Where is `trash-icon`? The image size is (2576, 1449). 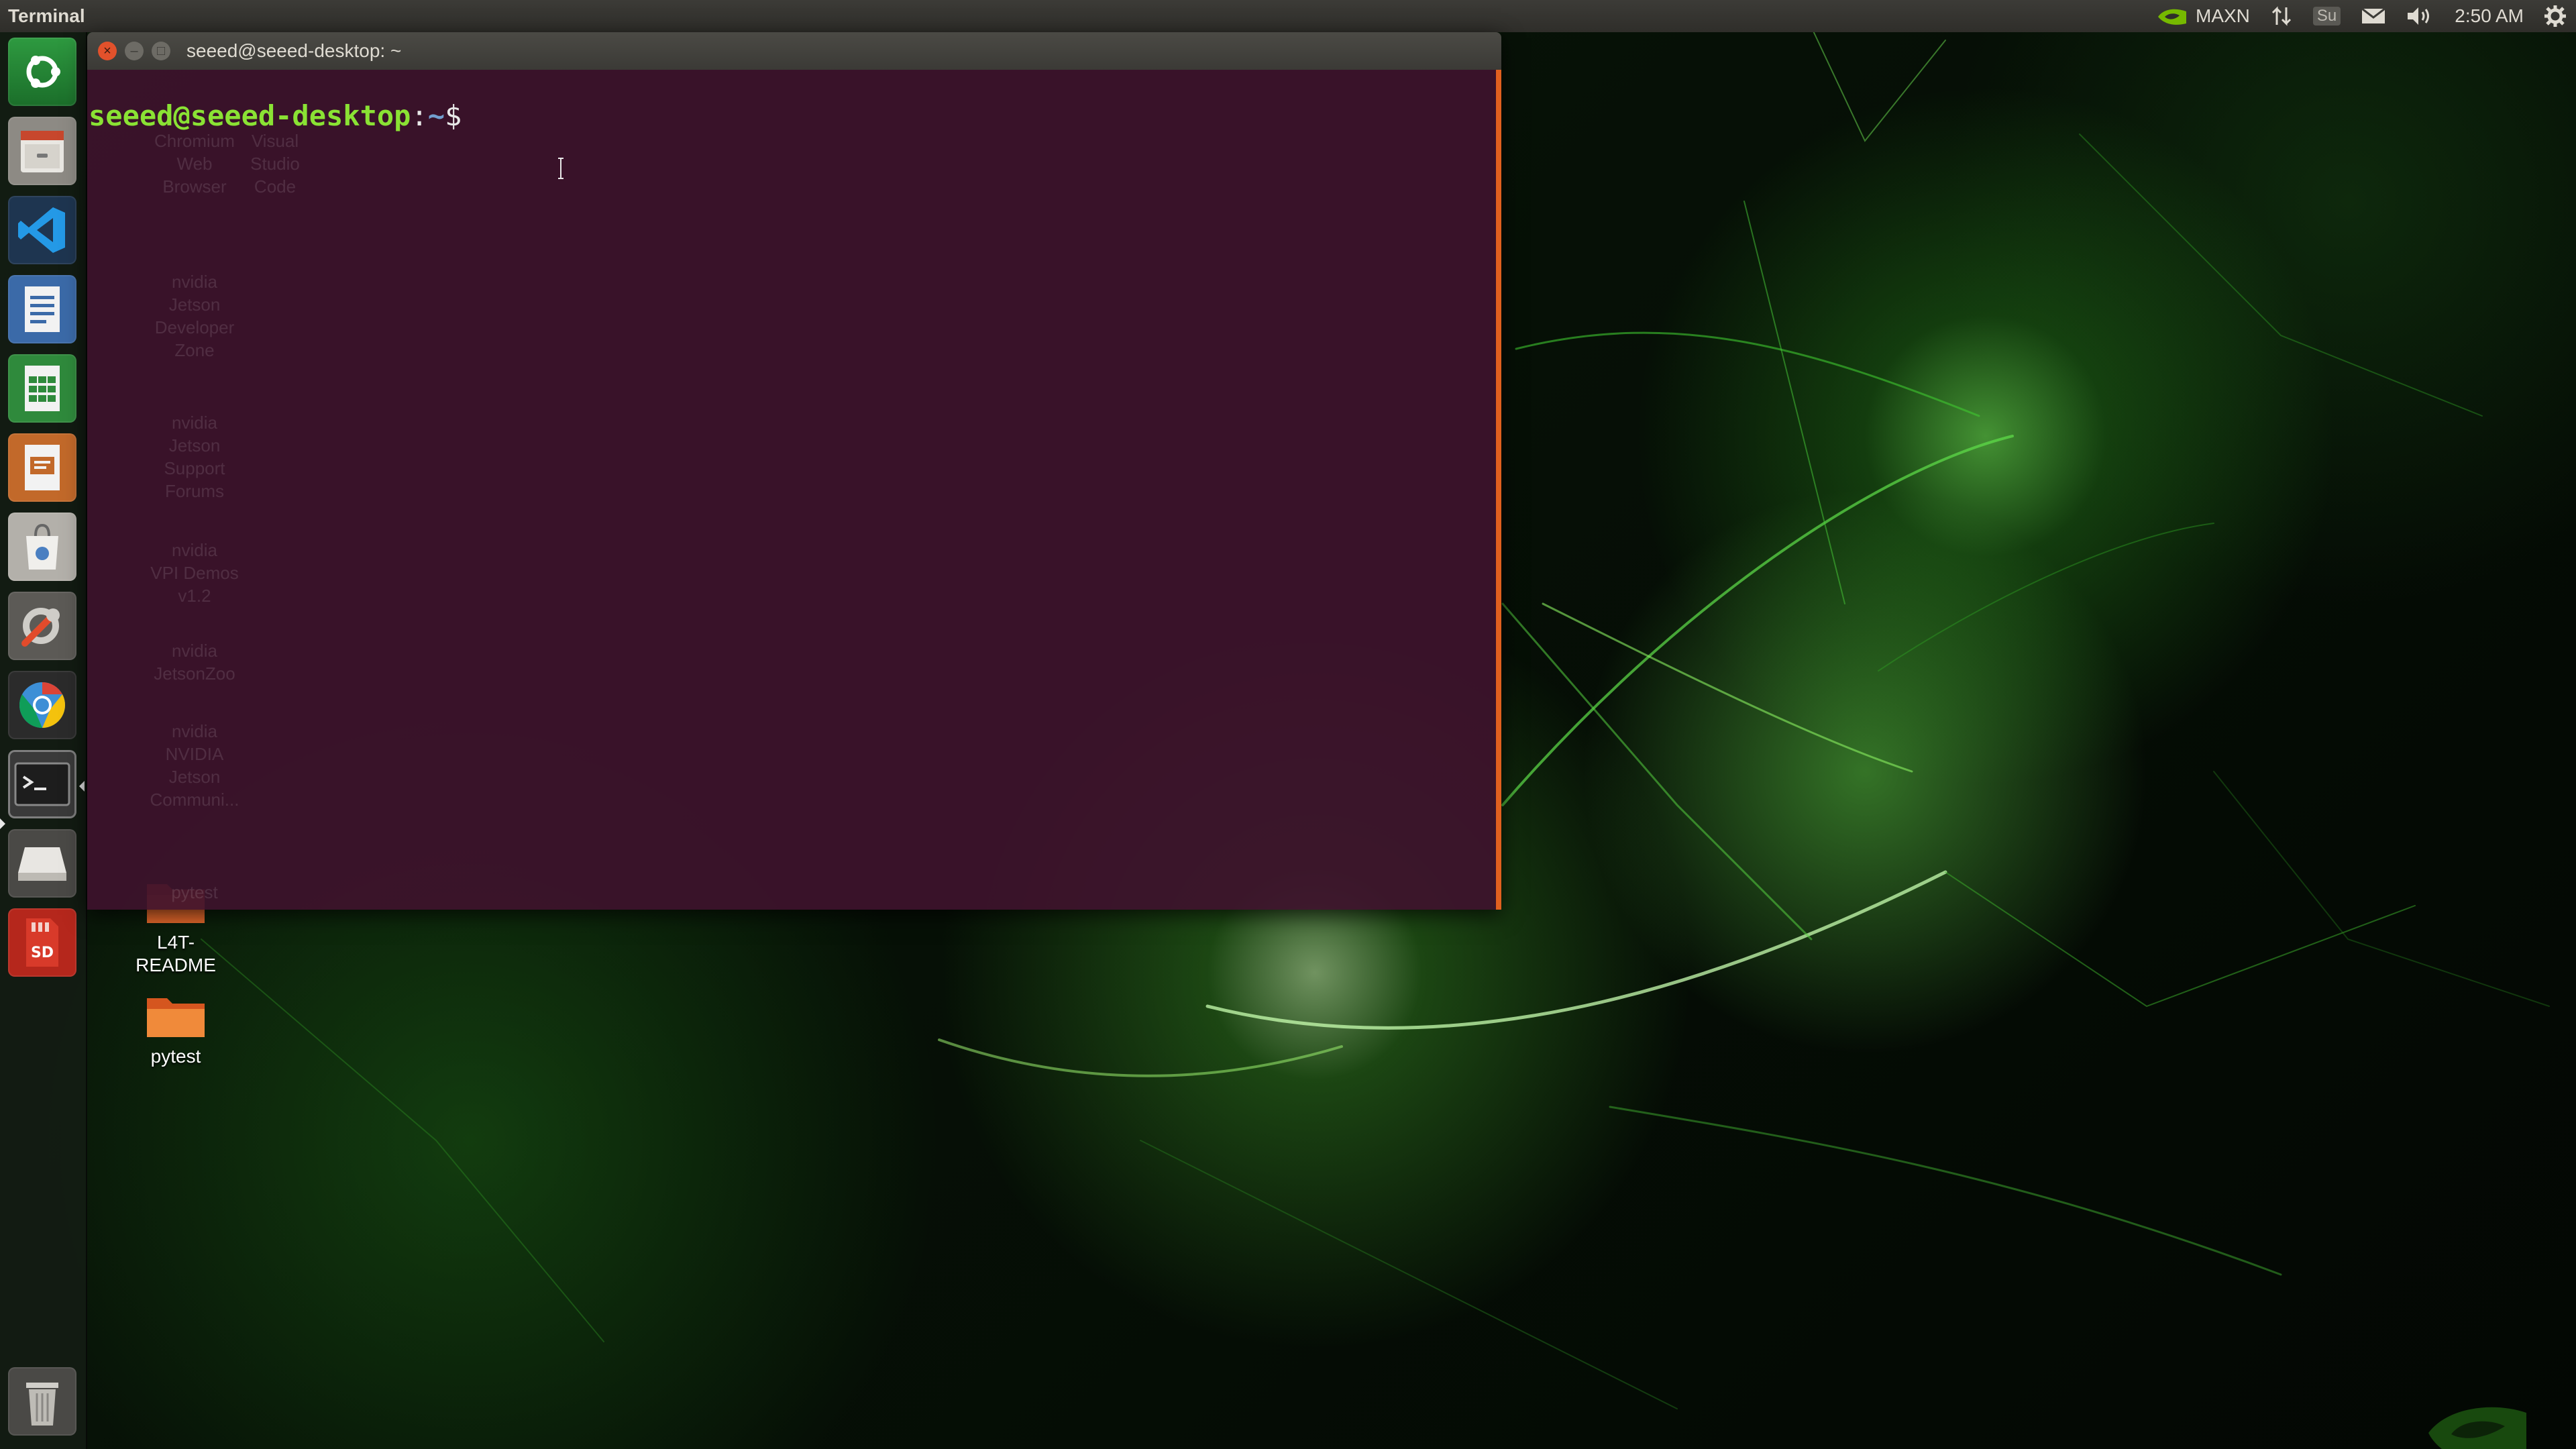 trash-icon is located at coordinates (42, 1404).